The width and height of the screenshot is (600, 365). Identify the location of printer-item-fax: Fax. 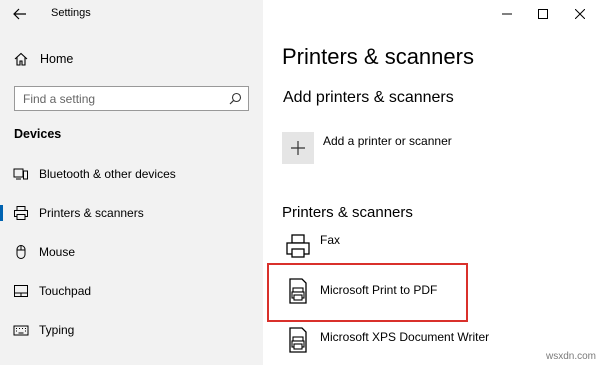
(434, 248).